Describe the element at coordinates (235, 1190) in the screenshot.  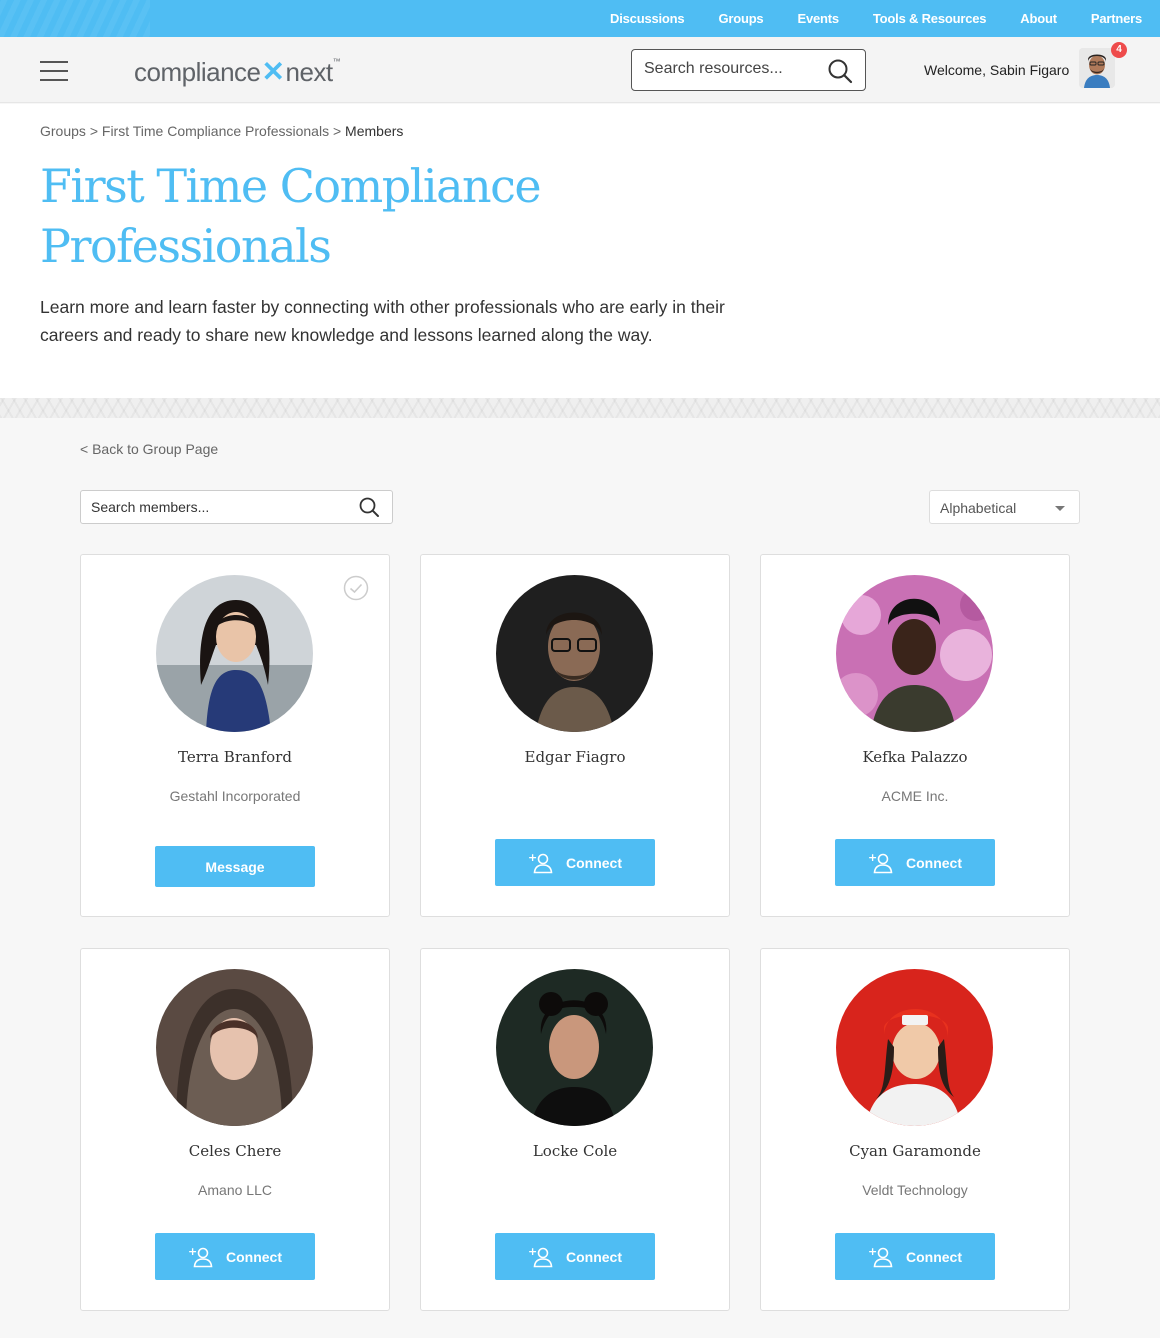
I see `member-company: Amano LLC` at that location.